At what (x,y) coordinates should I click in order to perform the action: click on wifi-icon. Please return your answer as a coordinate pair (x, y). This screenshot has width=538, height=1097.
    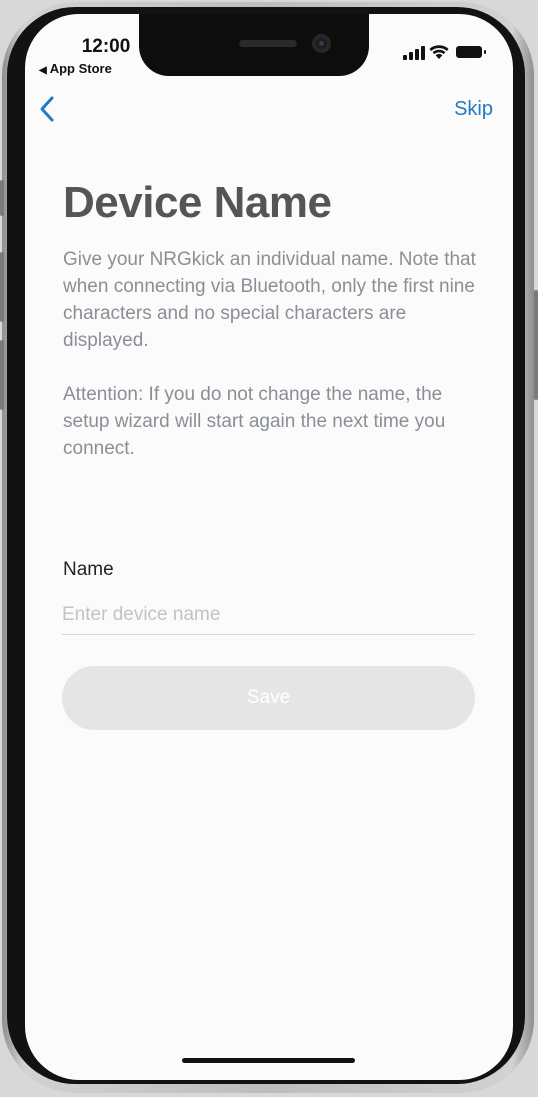
    Looking at the image, I should click on (439, 52).